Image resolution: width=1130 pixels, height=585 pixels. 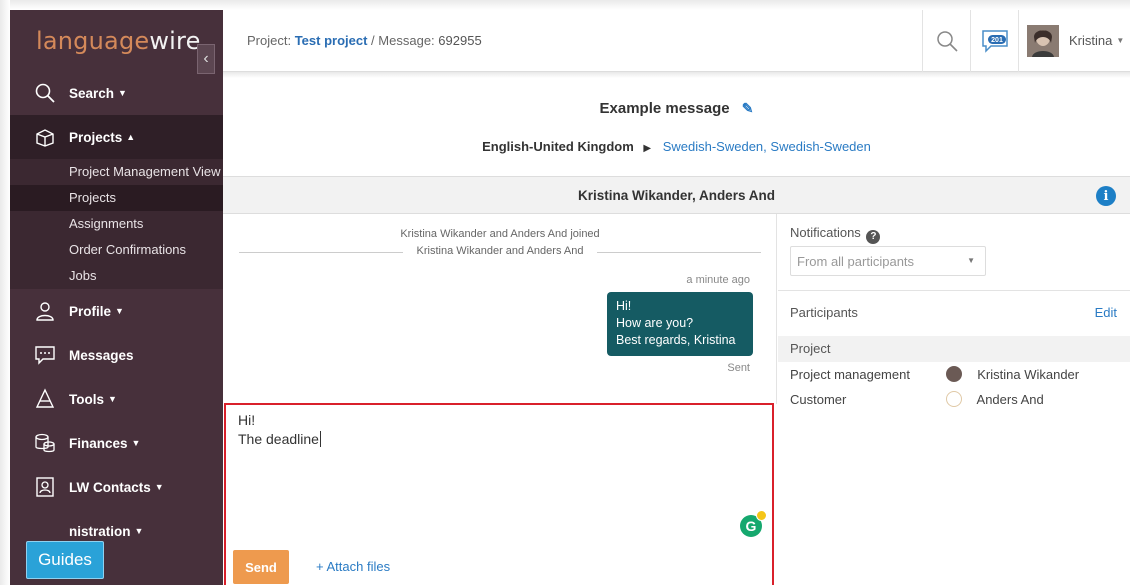 I want to click on submenu-item-project-management-view: Project Management View, so click(x=116, y=172).